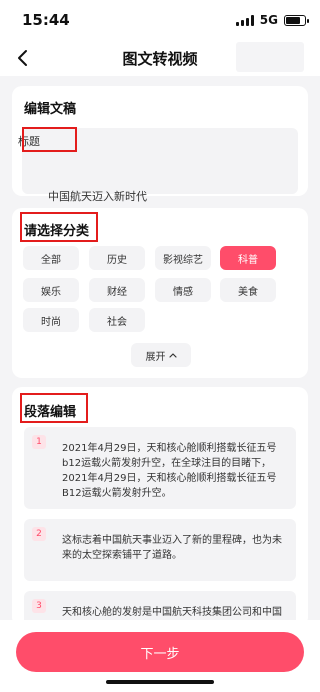  I want to click on next-button: 下一步, so click(160, 652).